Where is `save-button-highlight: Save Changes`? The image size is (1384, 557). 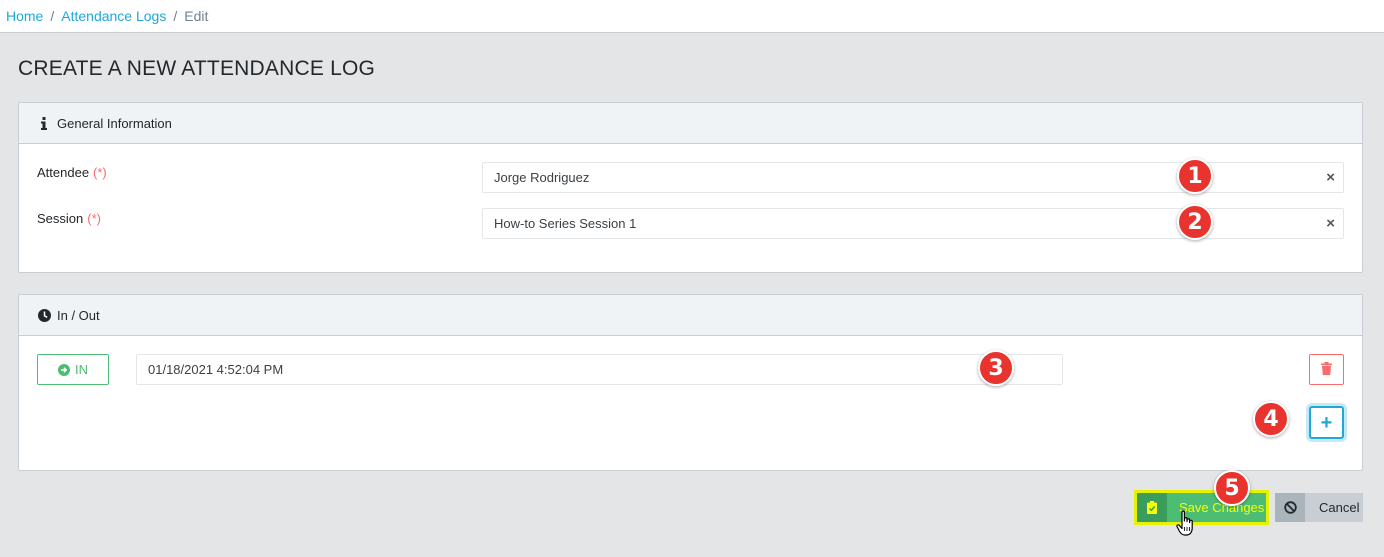 save-button-highlight: Save Changes is located at coordinates (1201, 507).